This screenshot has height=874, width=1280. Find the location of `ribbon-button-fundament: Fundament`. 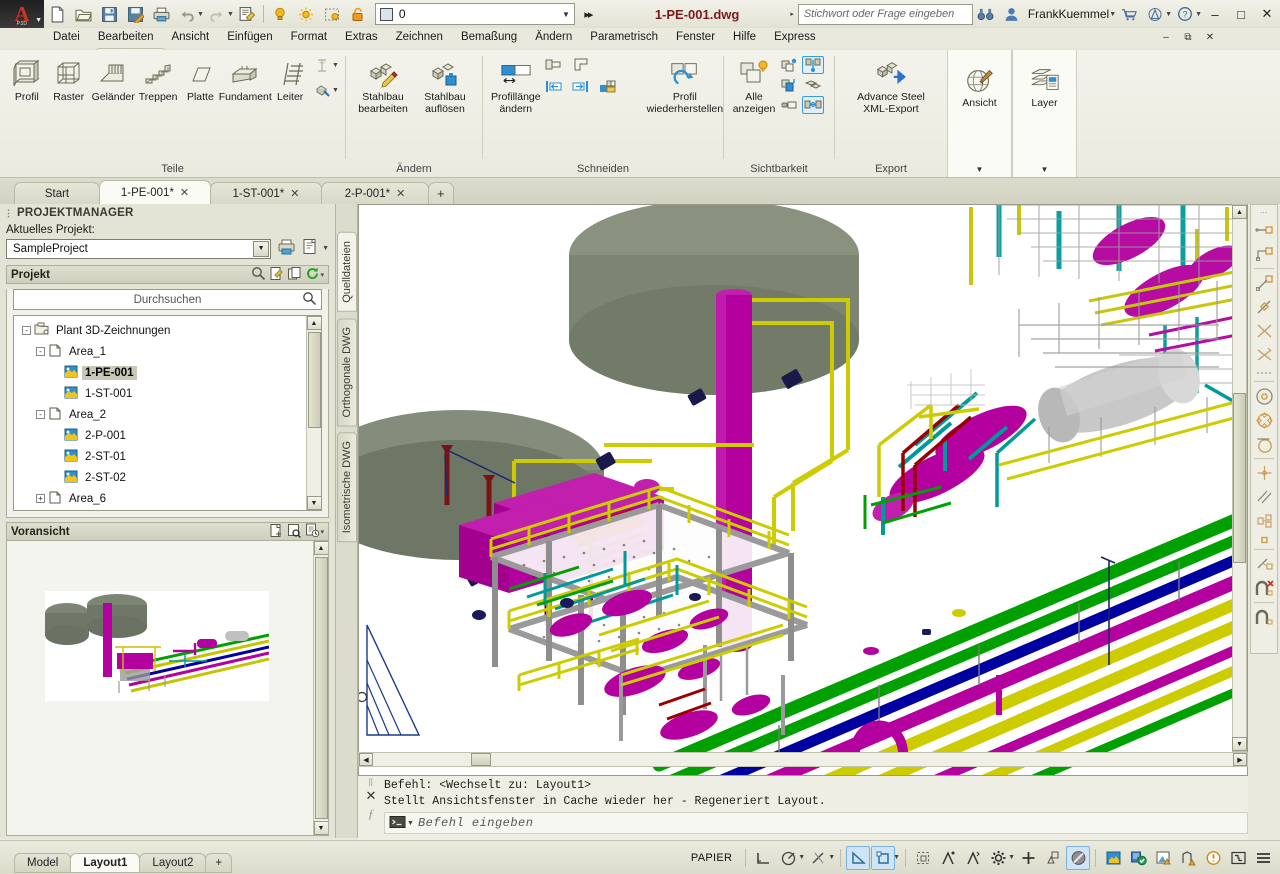

ribbon-button-fundament: Fundament is located at coordinates (245, 81).